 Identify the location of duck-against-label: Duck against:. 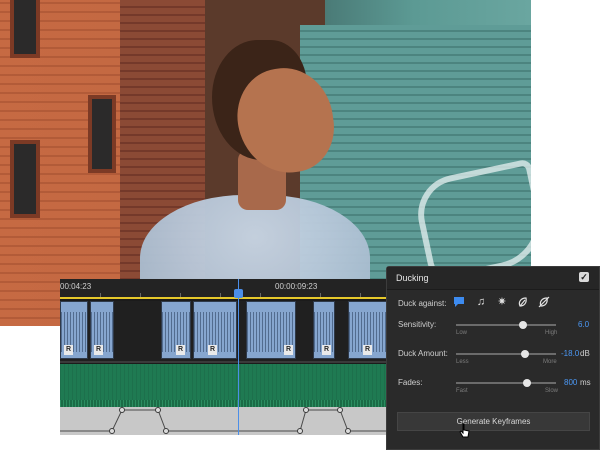
(422, 303).